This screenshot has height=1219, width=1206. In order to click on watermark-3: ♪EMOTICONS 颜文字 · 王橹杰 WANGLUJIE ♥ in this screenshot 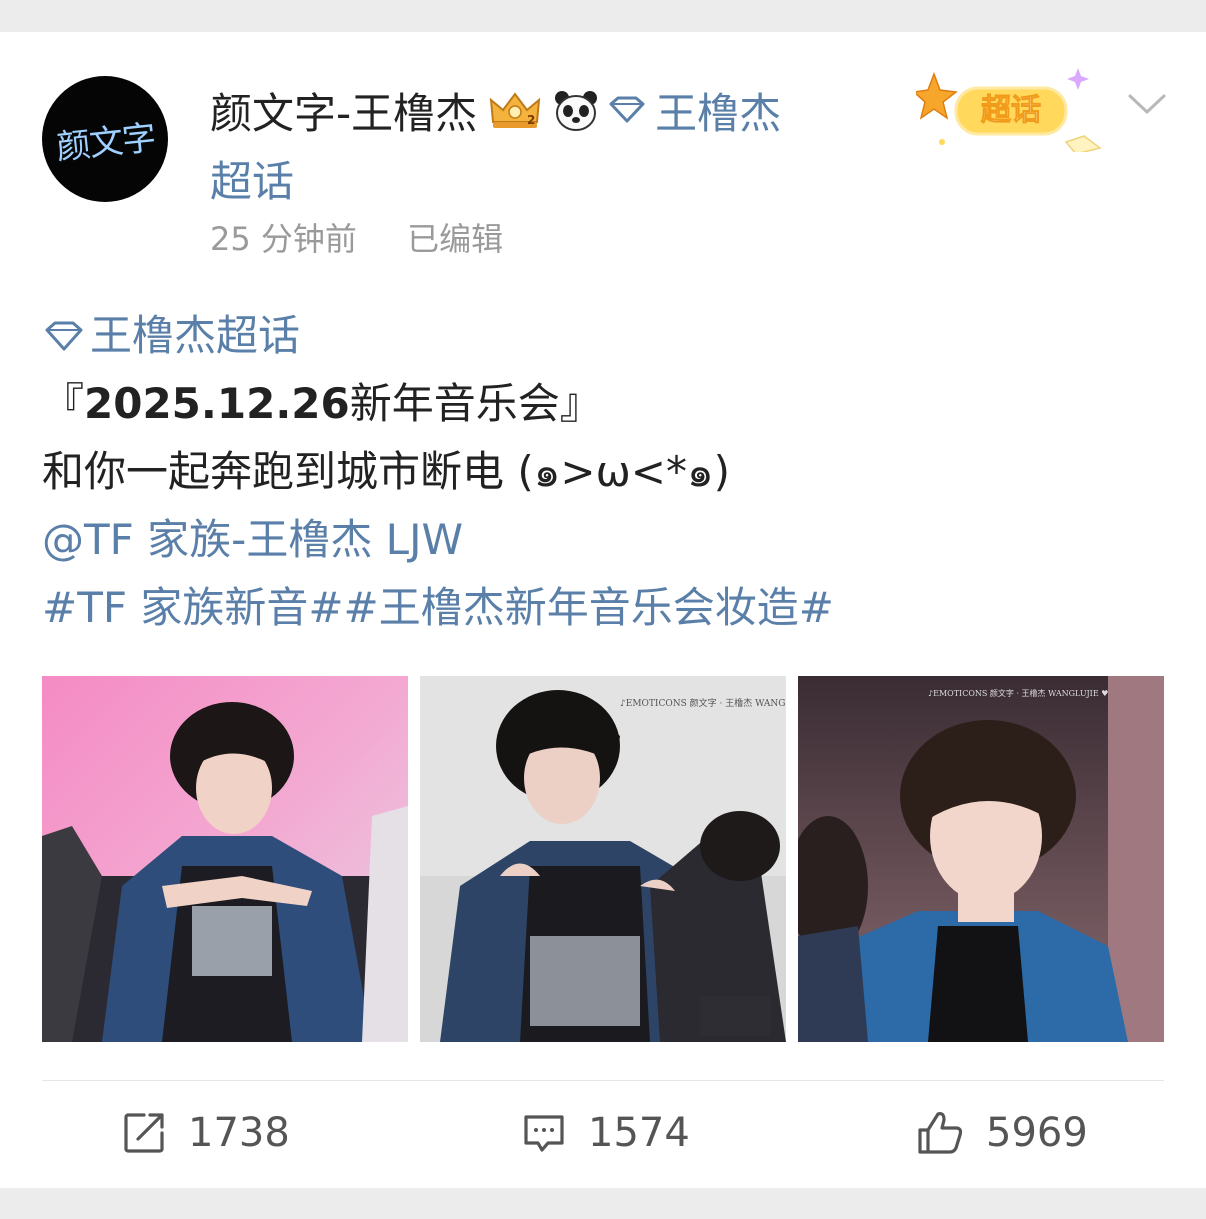, I will do `click(1018, 693)`.